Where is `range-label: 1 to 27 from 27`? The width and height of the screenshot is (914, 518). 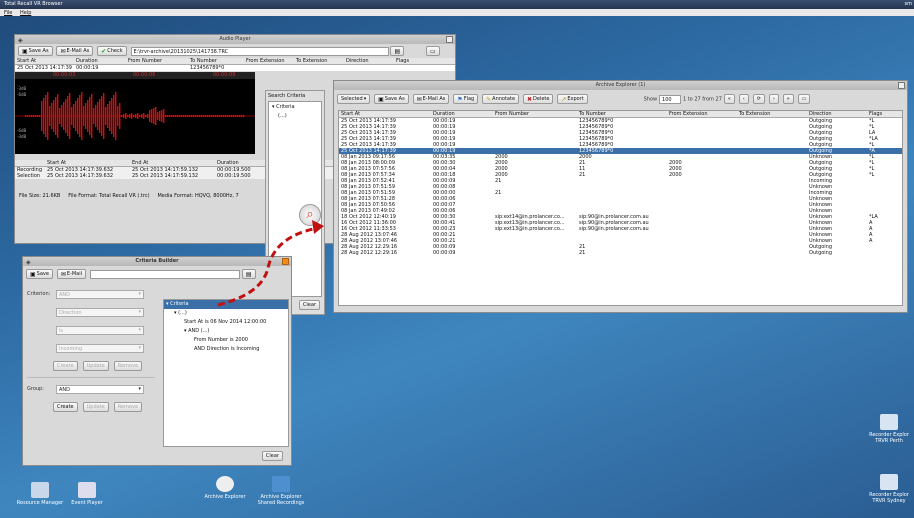
range-label: 1 to 27 from 27 is located at coordinates (702, 99).